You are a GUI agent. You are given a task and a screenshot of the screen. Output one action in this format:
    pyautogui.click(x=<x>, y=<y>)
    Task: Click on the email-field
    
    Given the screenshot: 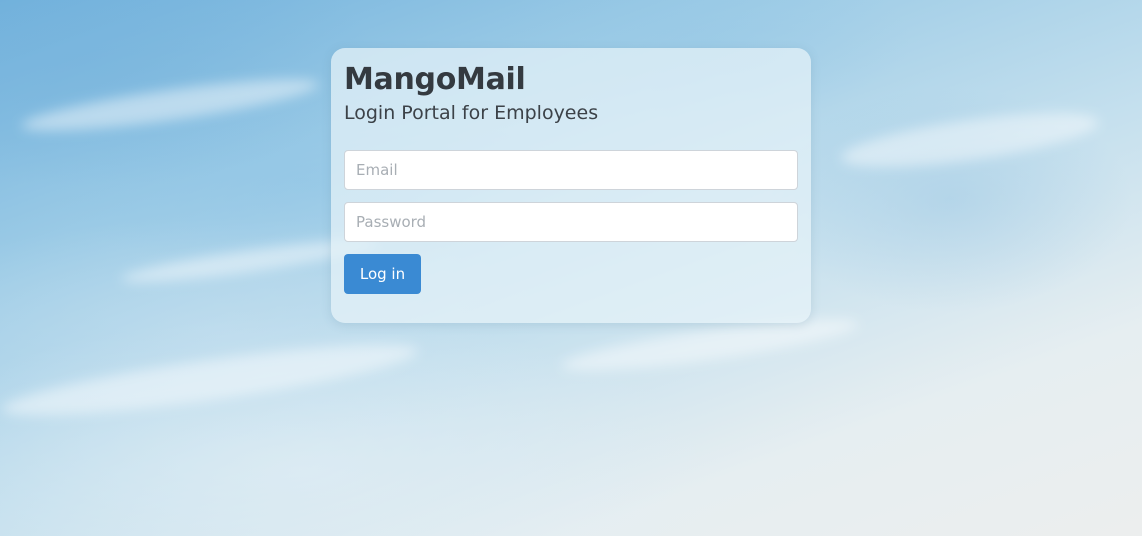 What is the action you would take?
    pyautogui.click(x=571, y=170)
    